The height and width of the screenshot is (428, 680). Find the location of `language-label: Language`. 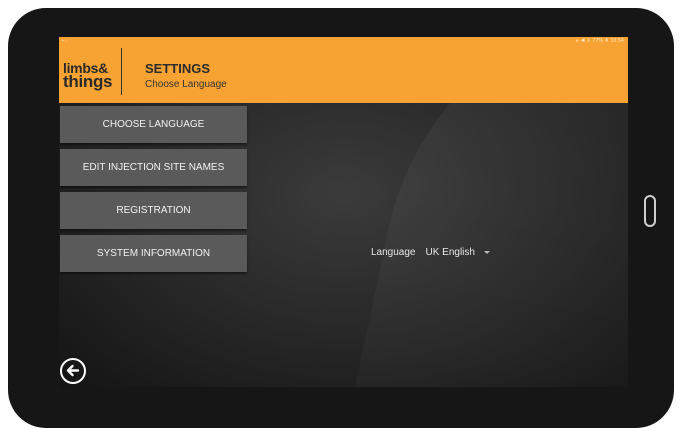

language-label: Language is located at coordinates (393, 252).